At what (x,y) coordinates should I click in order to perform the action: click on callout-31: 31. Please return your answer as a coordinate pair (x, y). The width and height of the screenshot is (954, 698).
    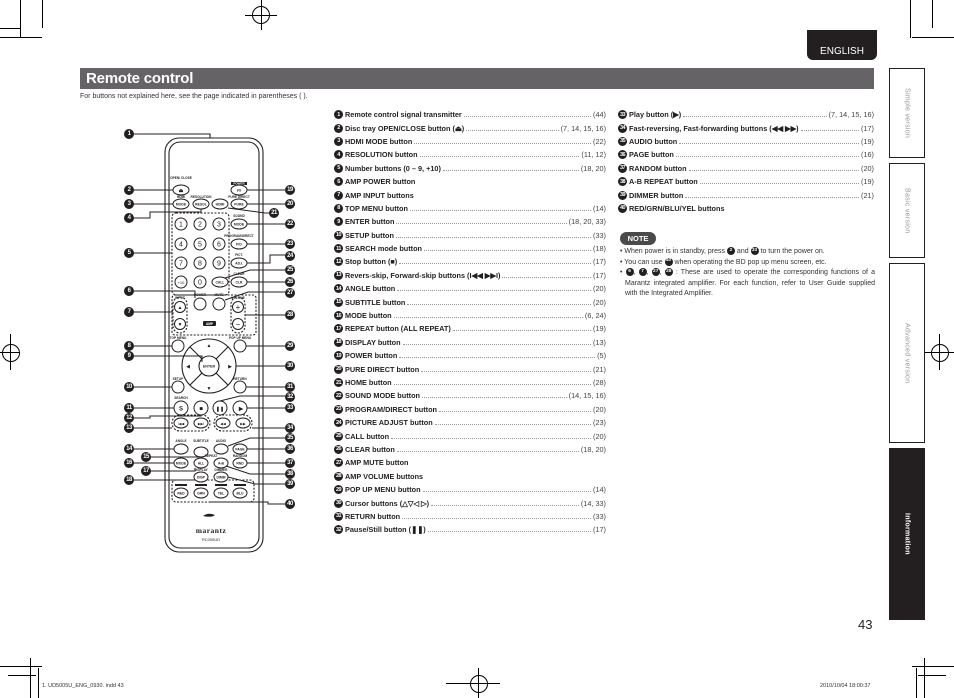
    Looking at the image, I should click on (290, 387).